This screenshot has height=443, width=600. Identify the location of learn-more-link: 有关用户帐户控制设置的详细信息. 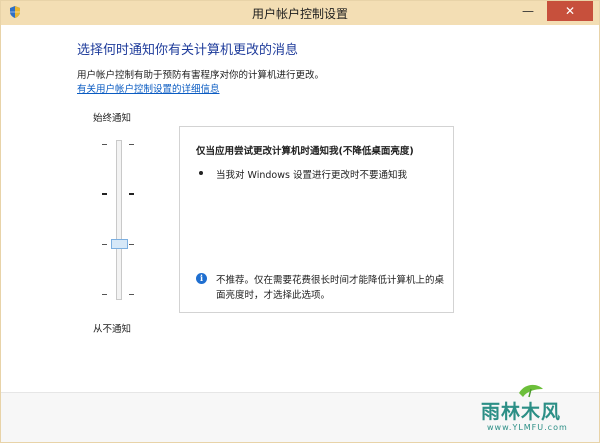
(148, 88).